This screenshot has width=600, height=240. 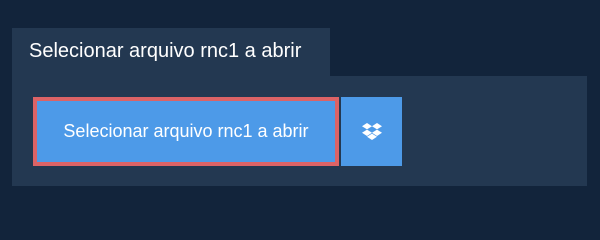 I want to click on dropbox-button, so click(x=371, y=131).